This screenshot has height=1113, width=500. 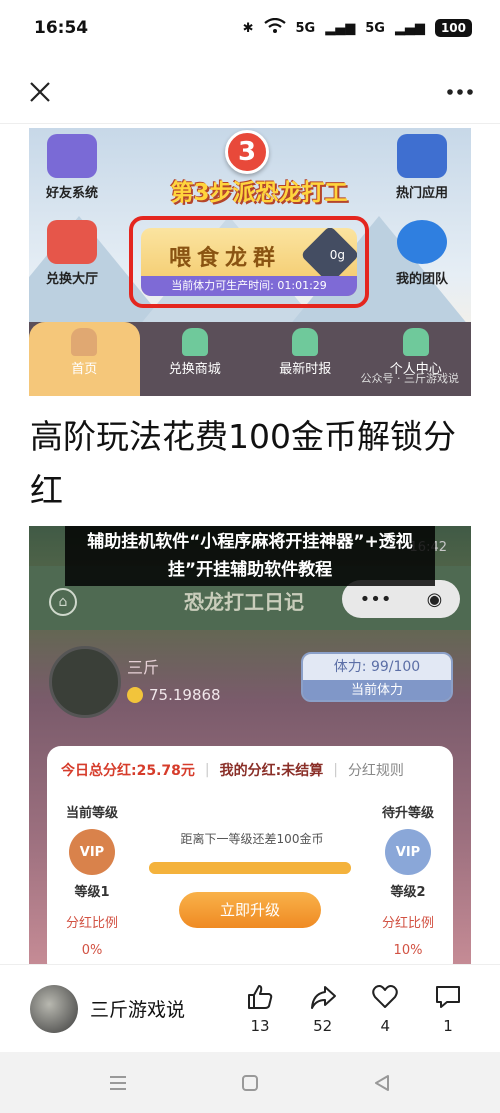 What do you see at coordinates (244, 602) in the screenshot?
I see `diary-title: 恐龙打工日记` at bounding box center [244, 602].